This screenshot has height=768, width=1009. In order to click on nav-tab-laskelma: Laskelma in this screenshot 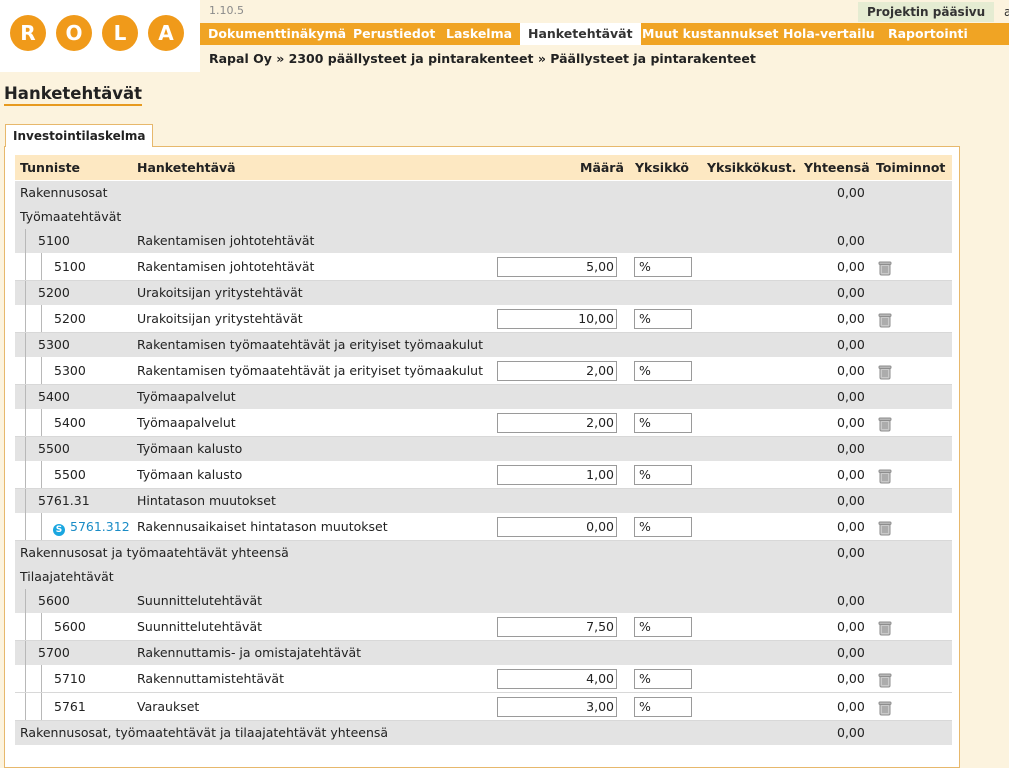, I will do `click(479, 34)`.